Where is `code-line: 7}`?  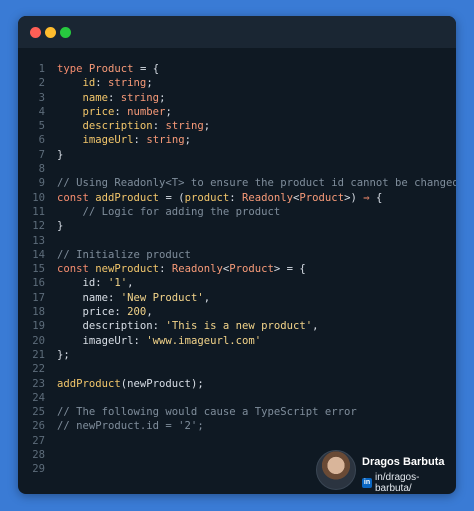 code-line: 7} is located at coordinates (237, 155).